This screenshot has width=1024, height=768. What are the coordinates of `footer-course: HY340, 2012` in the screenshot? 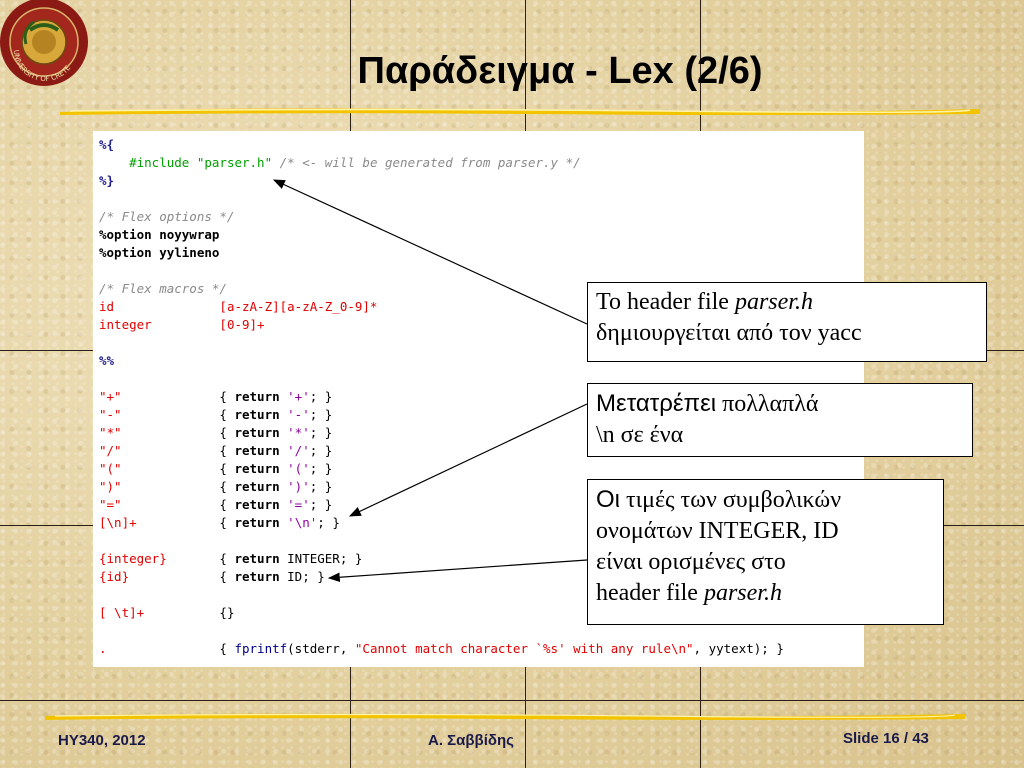 It's located at (102, 740).